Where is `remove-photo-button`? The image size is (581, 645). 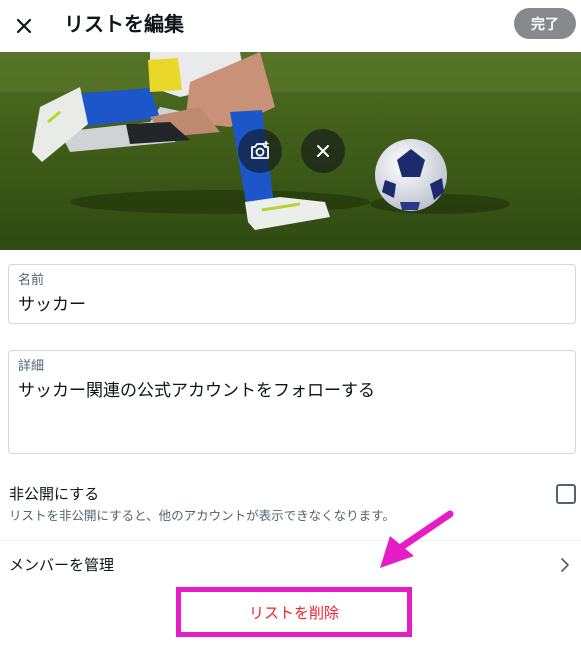 remove-photo-button is located at coordinates (323, 151).